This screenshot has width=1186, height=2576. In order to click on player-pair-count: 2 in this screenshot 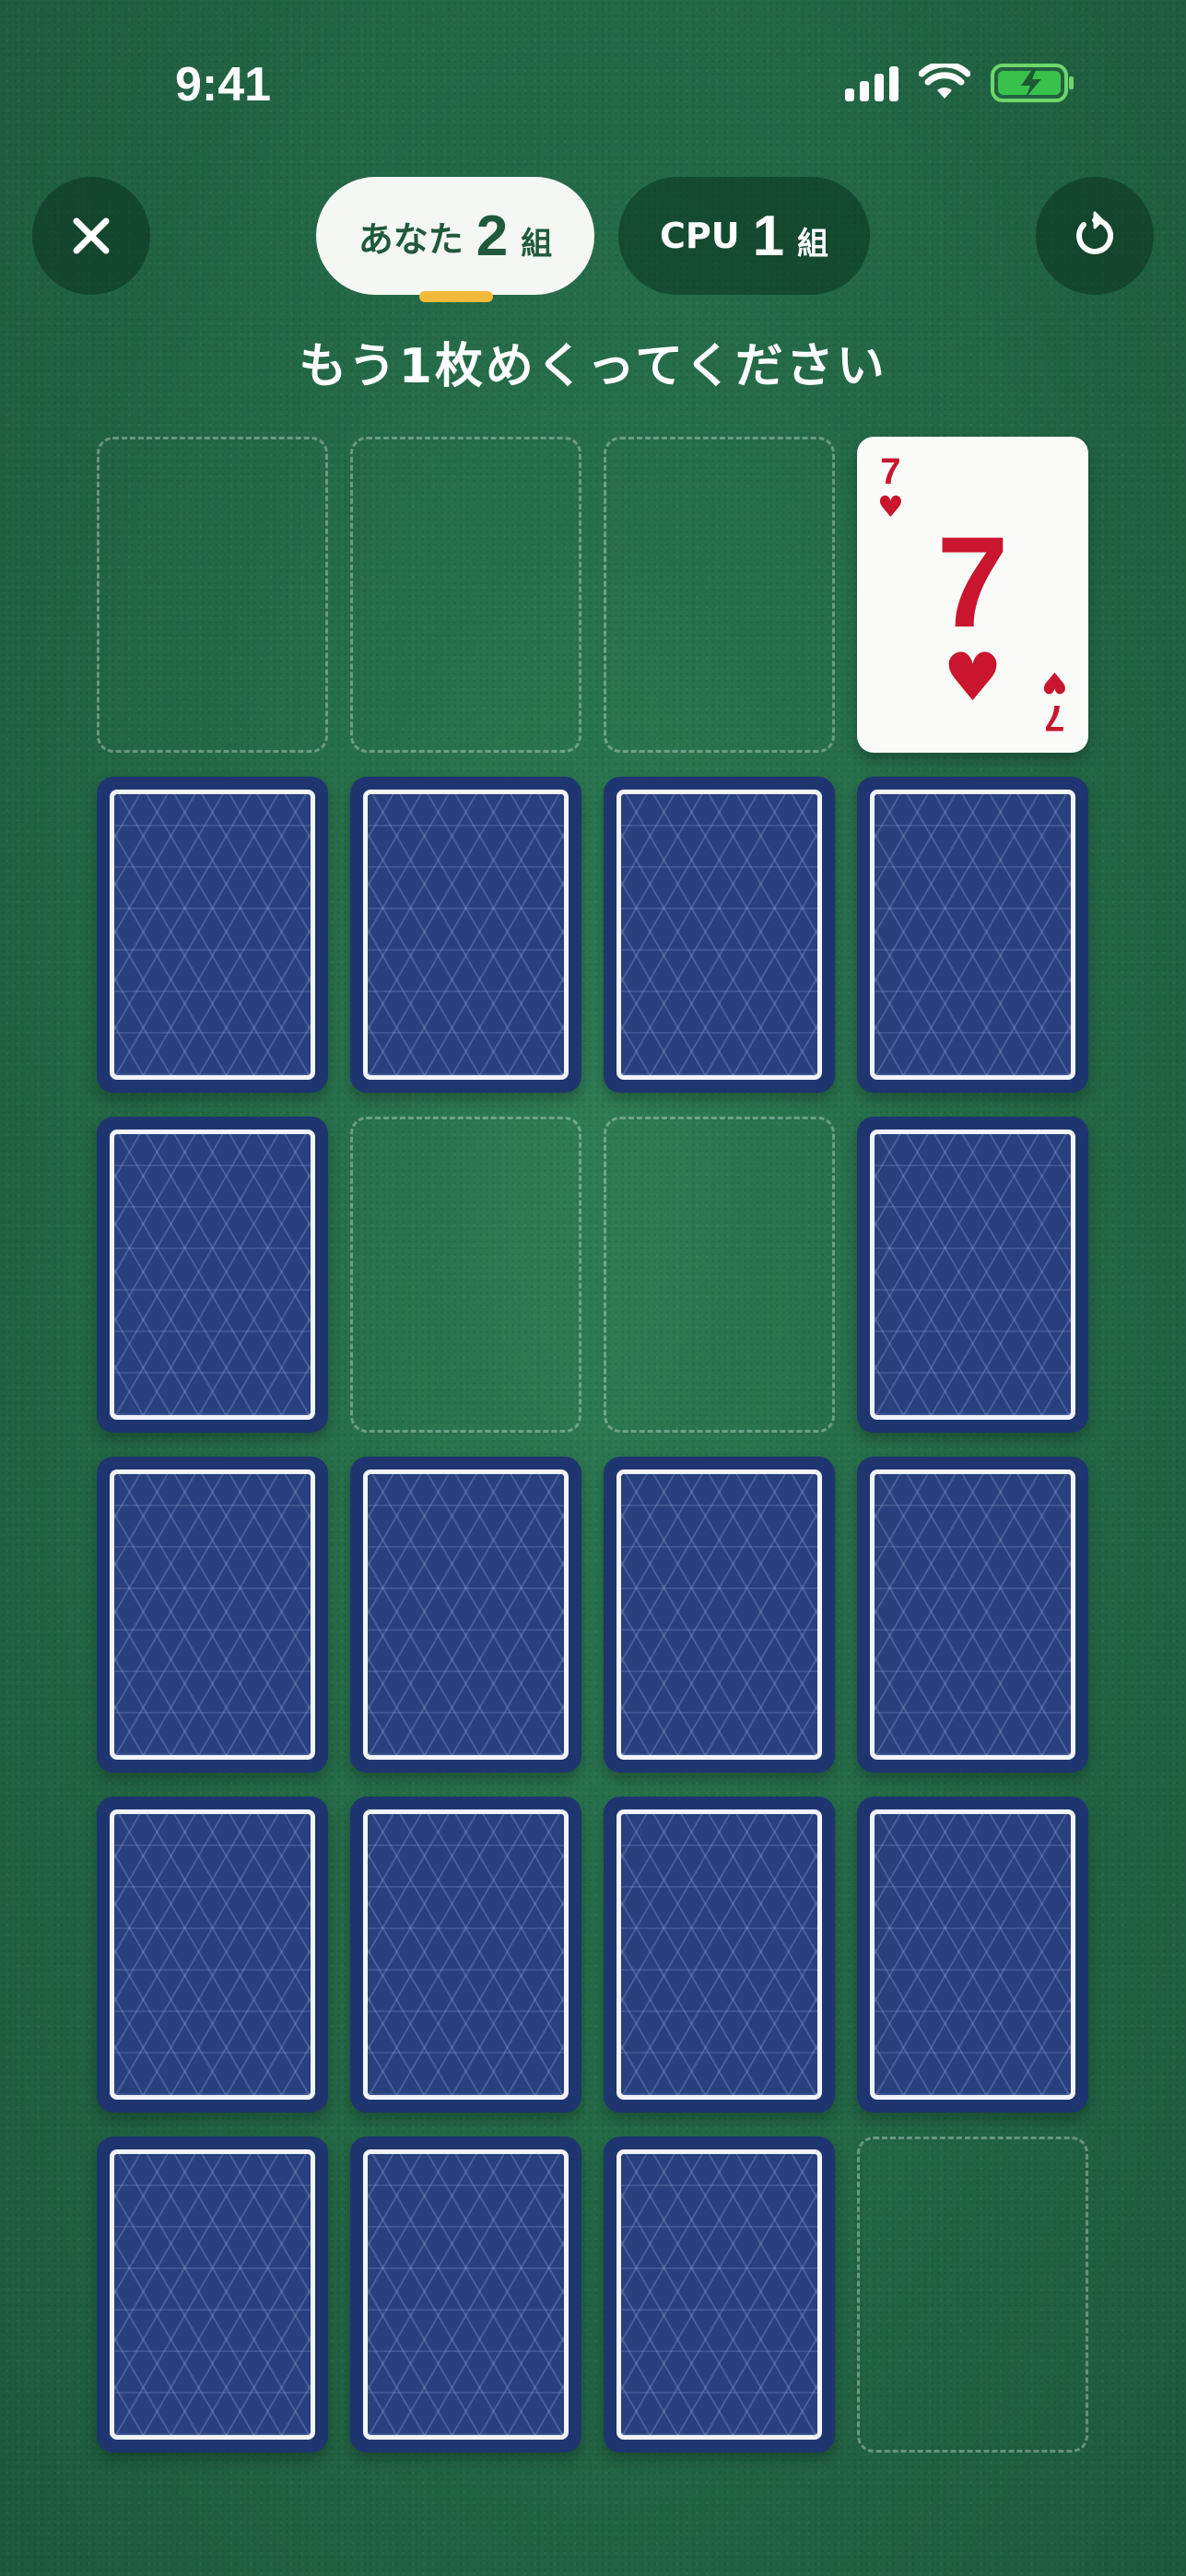, I will do `click(492, 236)`.